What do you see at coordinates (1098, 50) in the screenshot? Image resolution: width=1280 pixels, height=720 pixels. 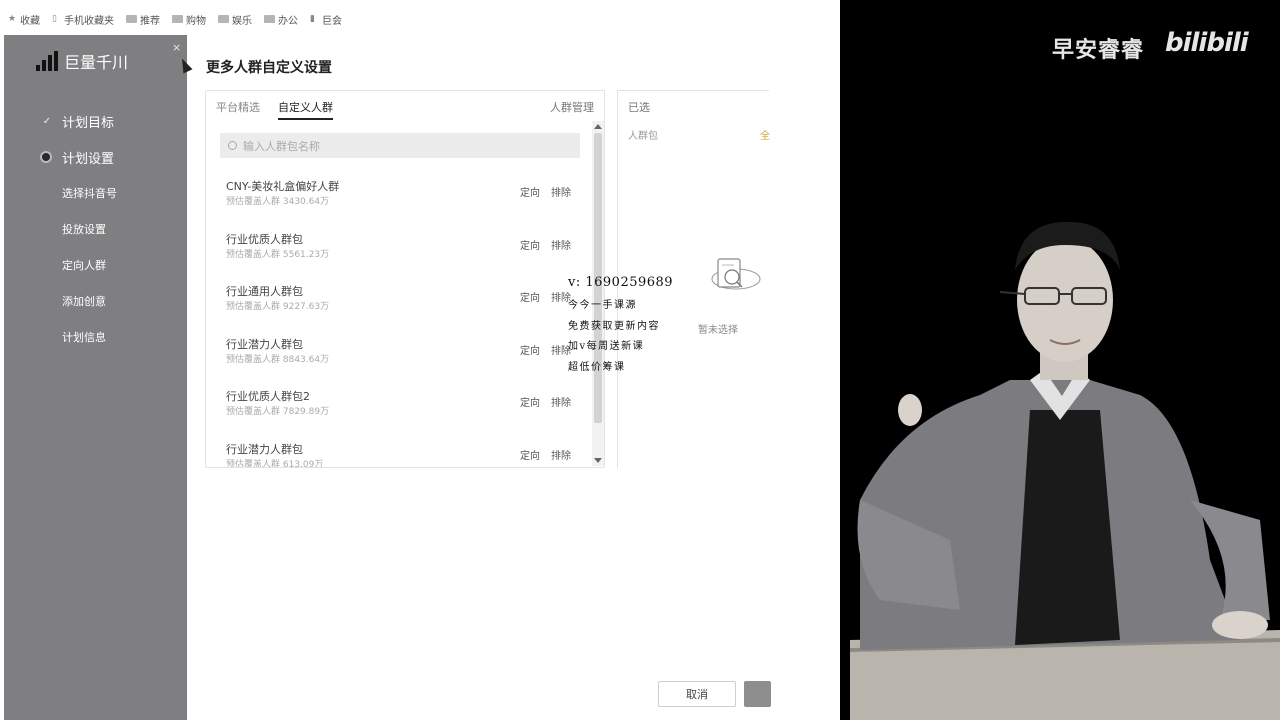 I see `channel-name: 早安睿睿` at bounding box center [1098, 50].